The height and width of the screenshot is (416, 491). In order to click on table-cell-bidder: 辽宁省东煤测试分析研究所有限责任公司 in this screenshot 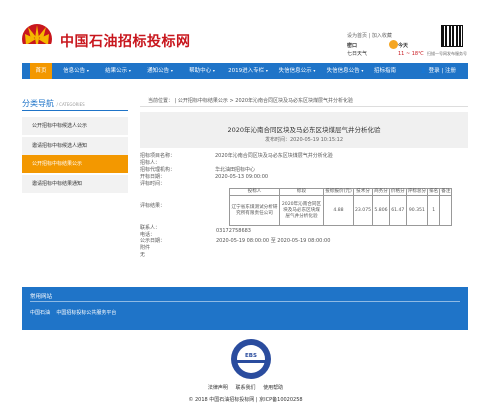, I will do `click(254, 210)`.